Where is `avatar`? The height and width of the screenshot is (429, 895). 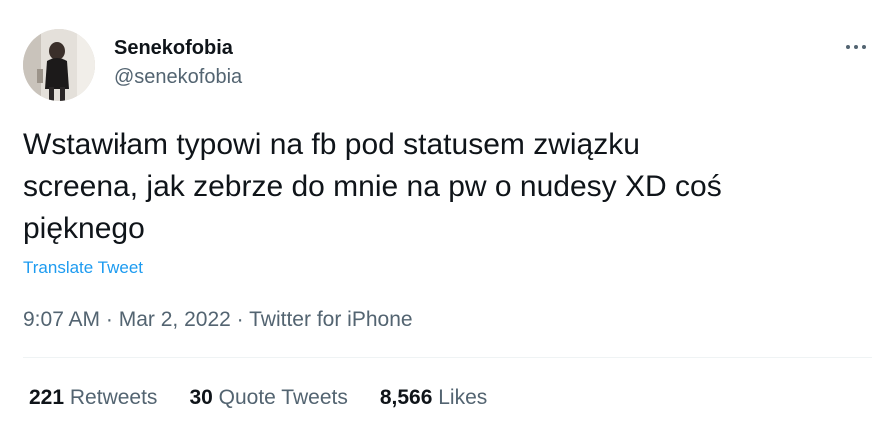 avatar is located at coordinates (59, 65).